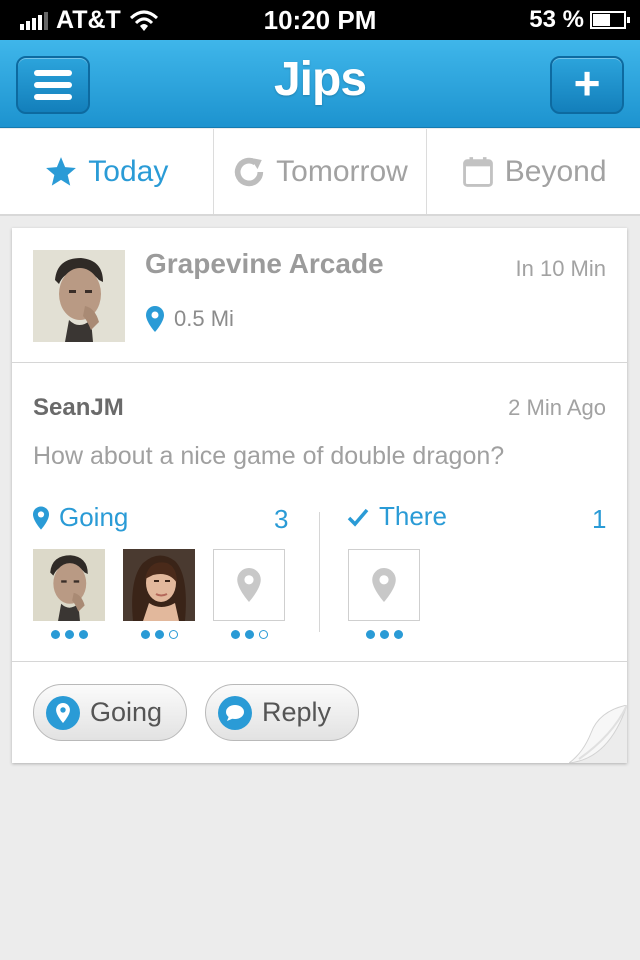  Describe the element at coordinates (128, 171) in the screenshot. I see `tab-today-label: Today` at that location.